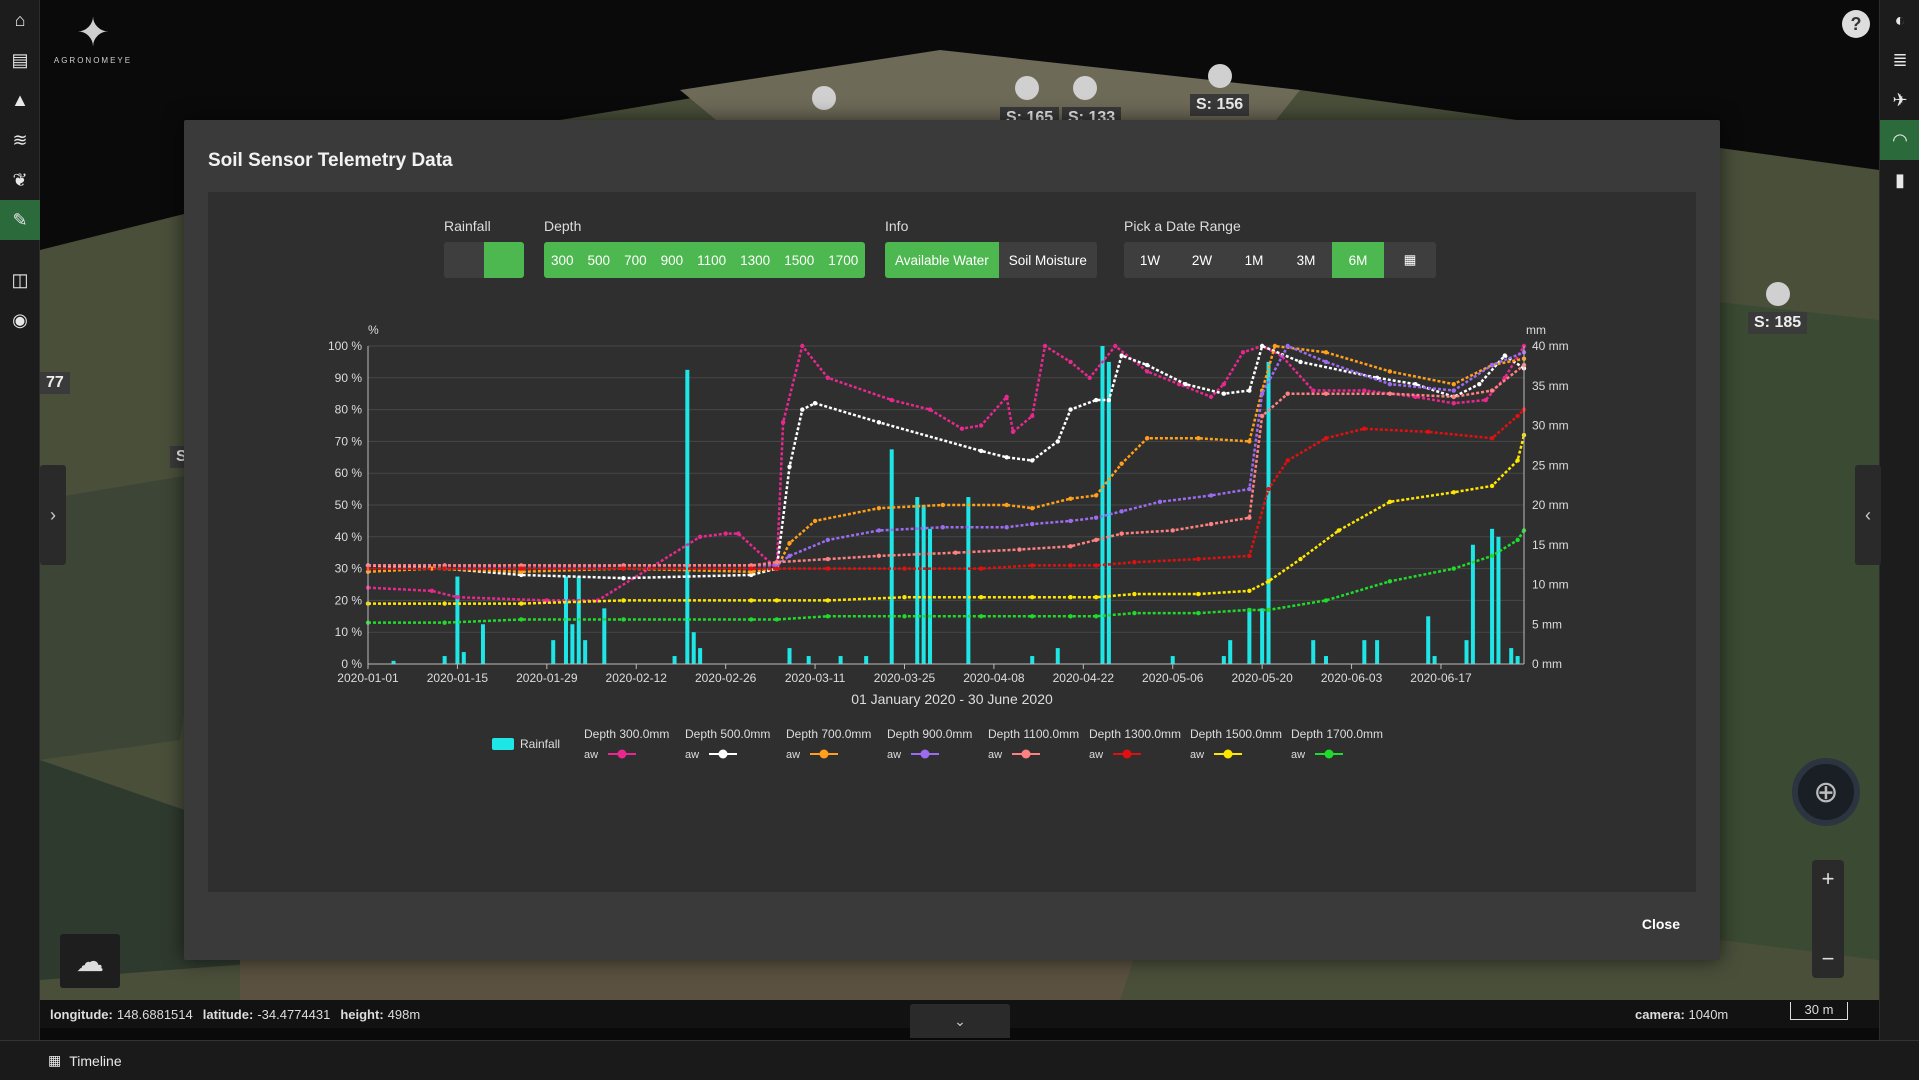  What do you see at coordinates (1047, 260) in the screenshot?
I see `soil-moisture-button: Soil Moisture` at bounding box center [1047, 260].